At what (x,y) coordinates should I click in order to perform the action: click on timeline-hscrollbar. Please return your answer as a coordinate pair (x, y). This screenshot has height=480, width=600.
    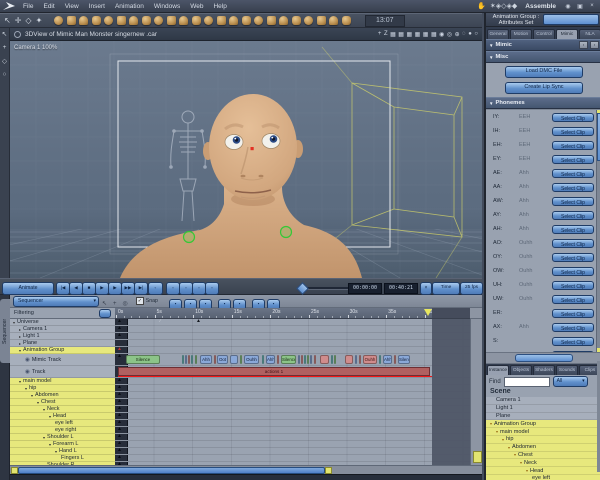
    Looking at the image, I should click on (246, 469).